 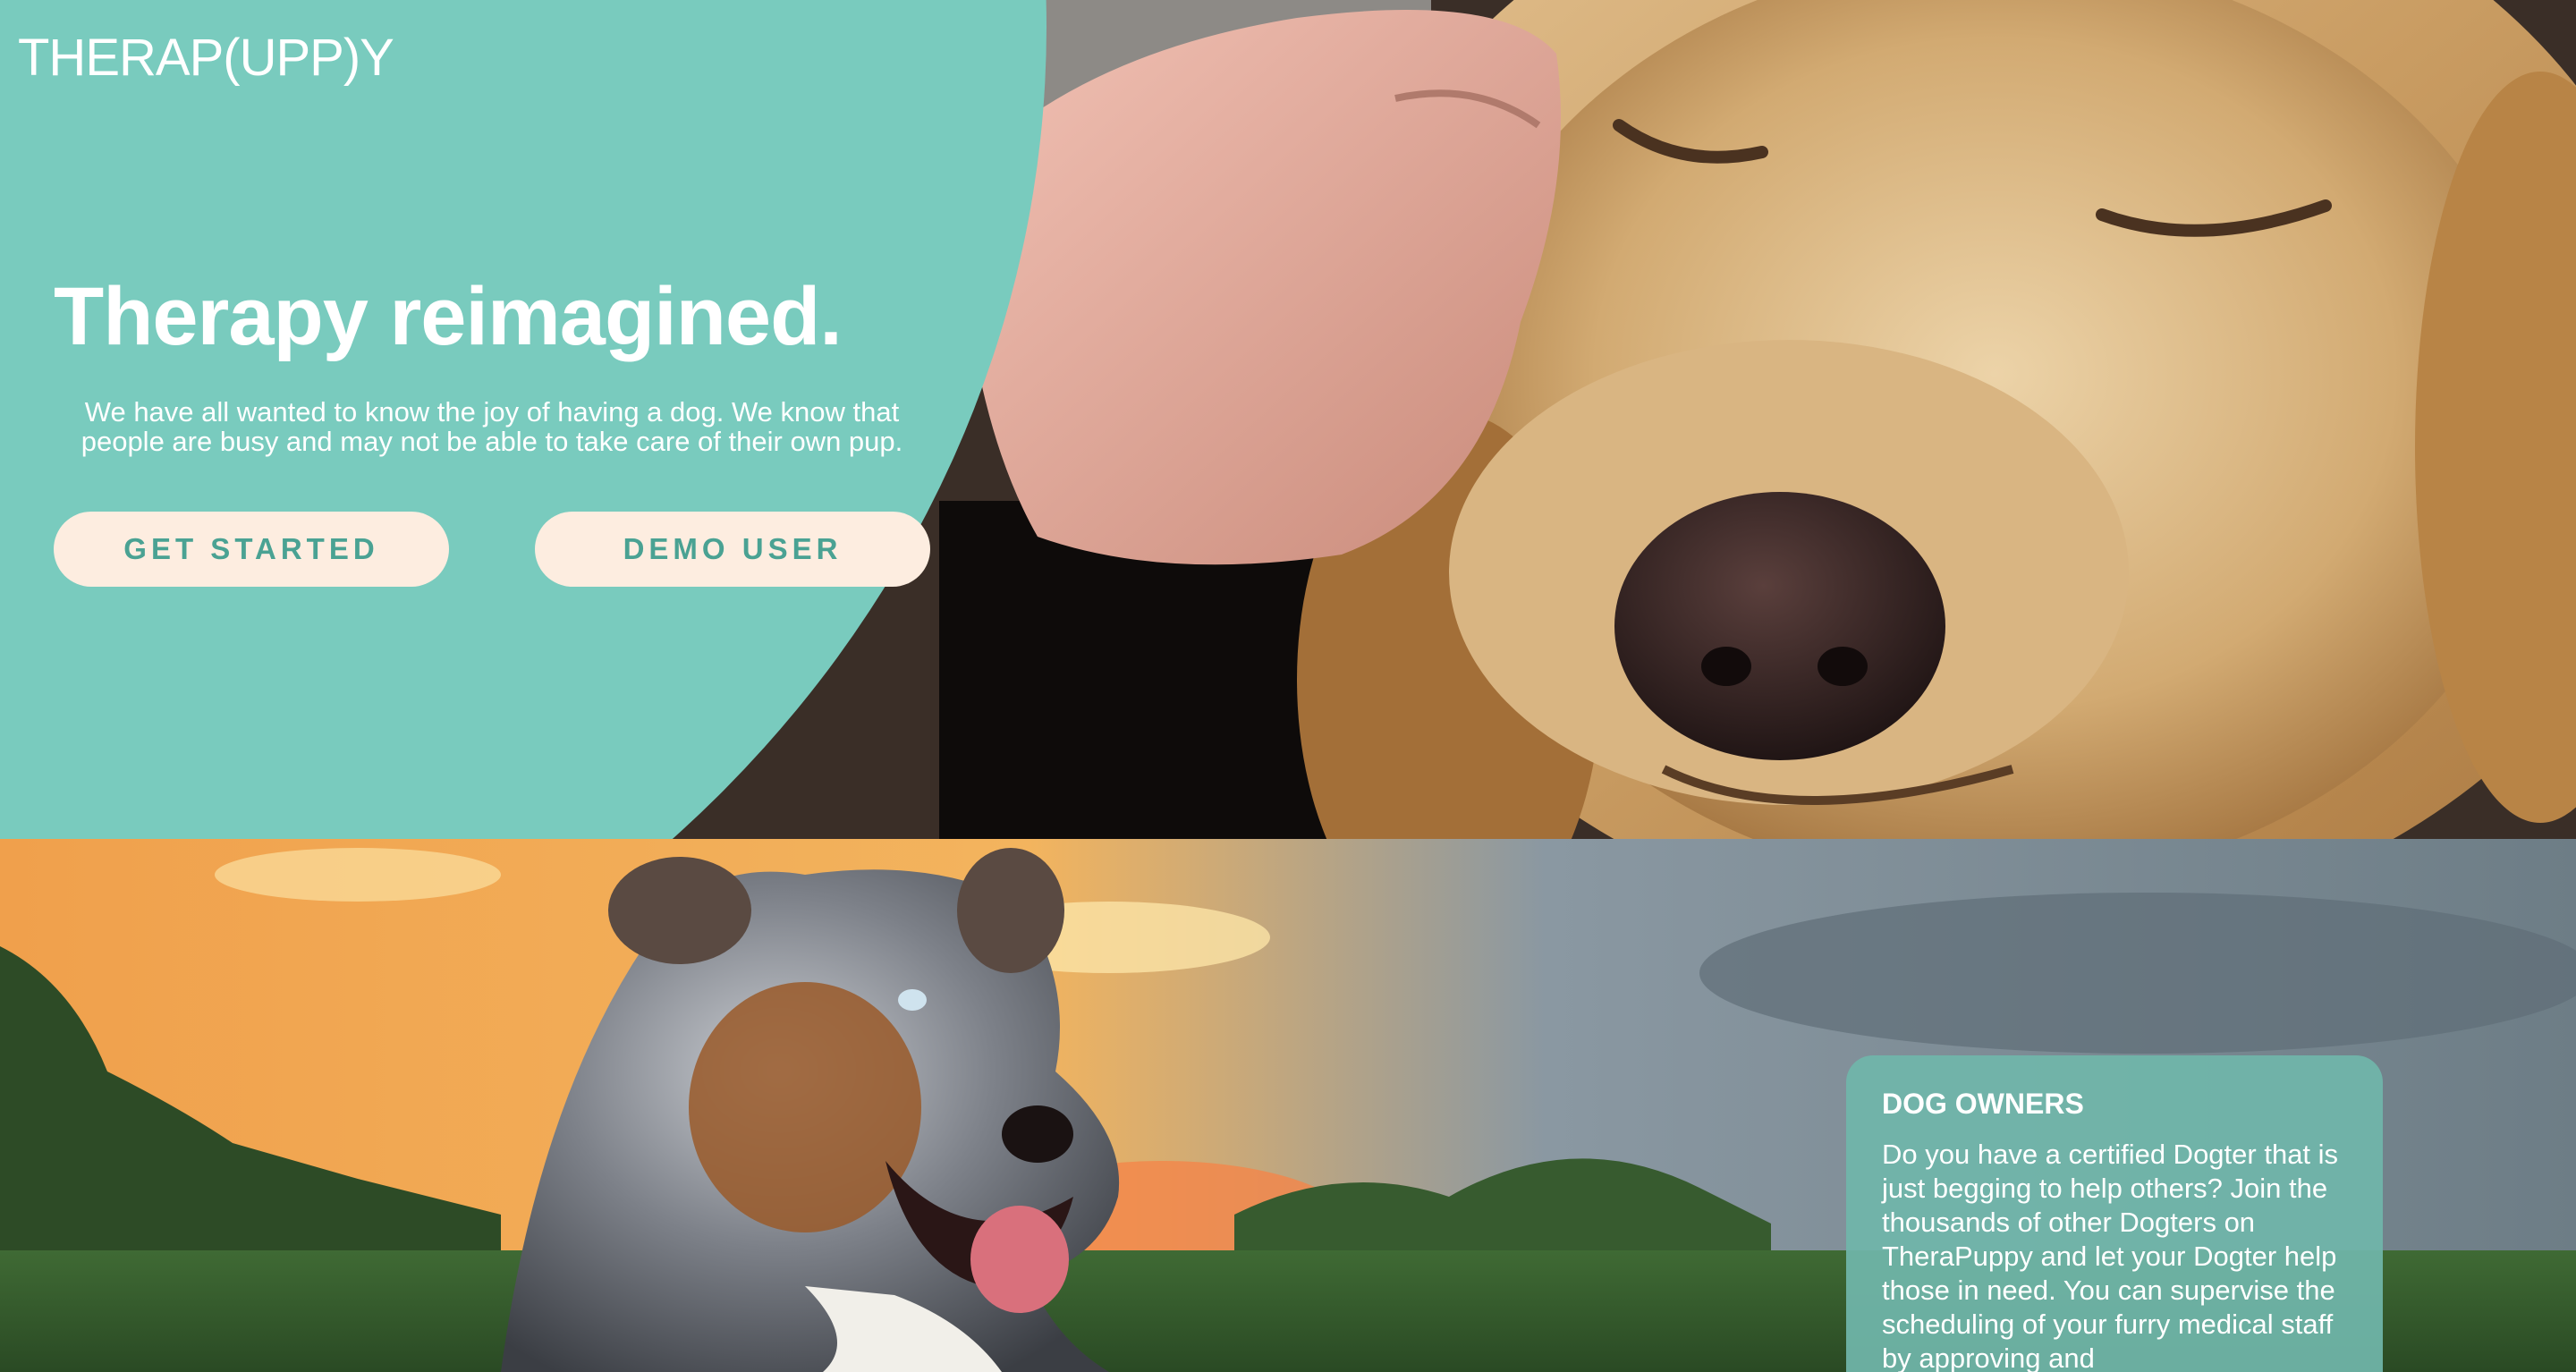 What do you see at coordinates (732, 549) in the screenshot?
I see `demo-user-button: DEMO USER` at bounding box center [732, 549].